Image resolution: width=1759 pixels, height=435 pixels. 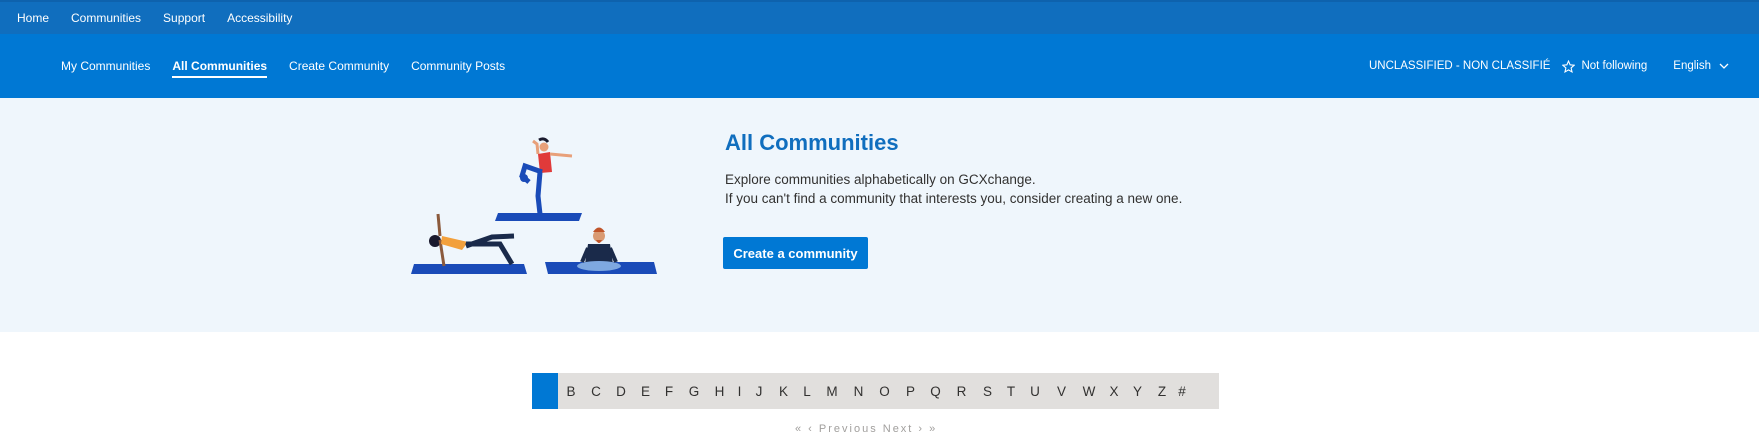 What do you see at coordinates (739, 391) in the screenshot?
I see `alphabet-letter-i: I` at bounding box center [739, 391].